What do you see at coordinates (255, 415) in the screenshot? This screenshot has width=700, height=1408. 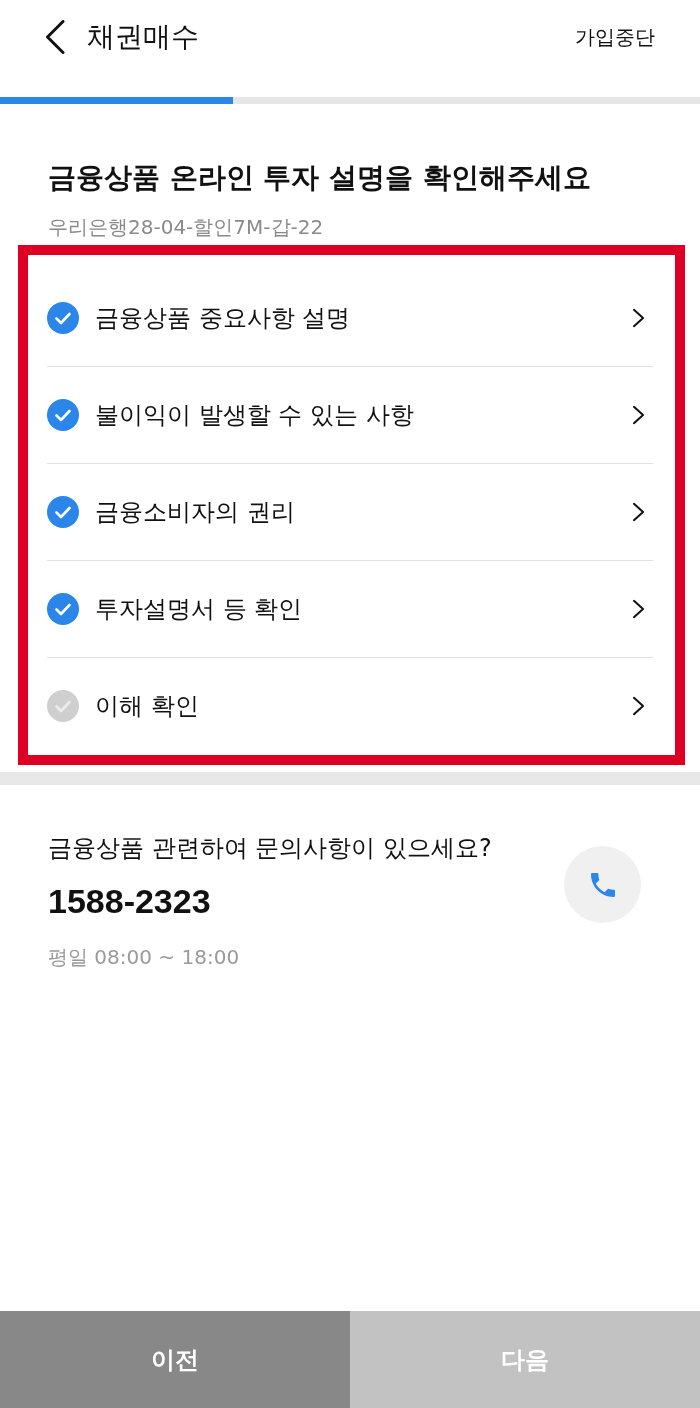 I see `item-label: 불이익이 발생할 수 있는 사항` at bounding box center [255, 415].